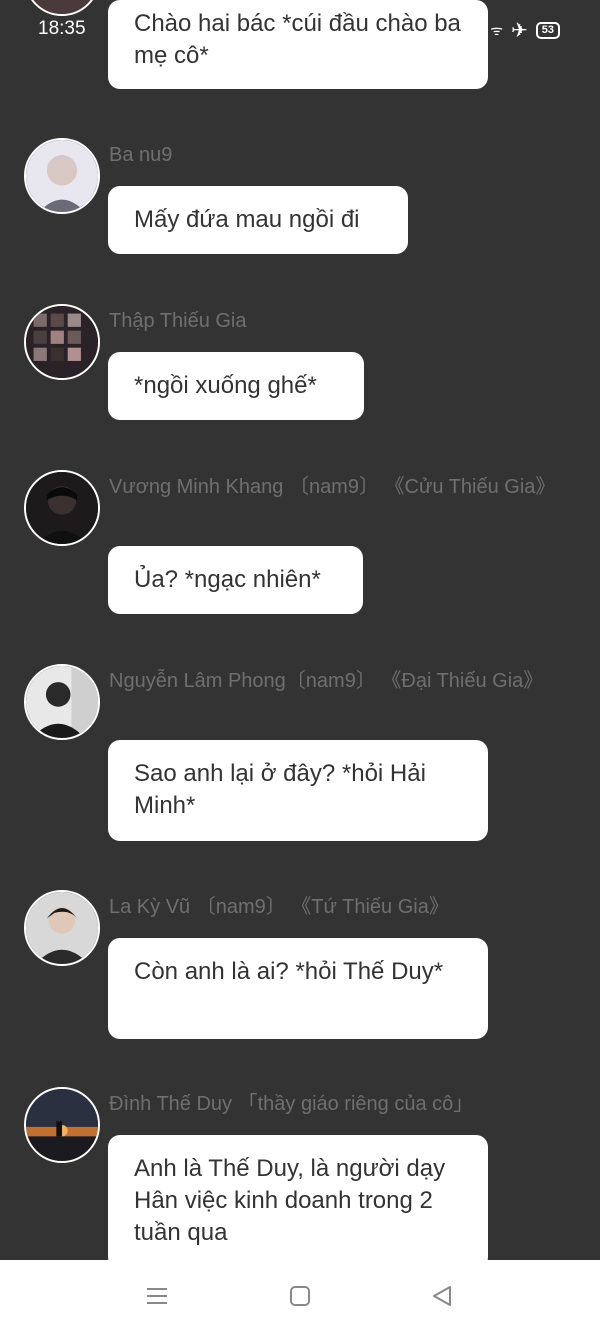  Describe the element at coordinates (298, 988) in the screenshot. I see `message-bubble: Còn anh là ai? *hỏi Thế Duy*` at that location.